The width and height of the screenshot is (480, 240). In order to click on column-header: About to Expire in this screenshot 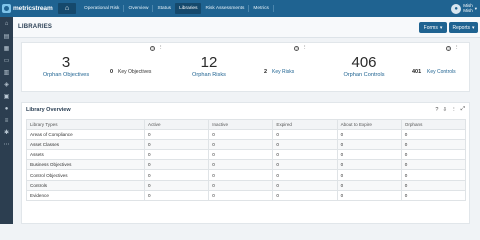, I will do `click(369, 124)`.